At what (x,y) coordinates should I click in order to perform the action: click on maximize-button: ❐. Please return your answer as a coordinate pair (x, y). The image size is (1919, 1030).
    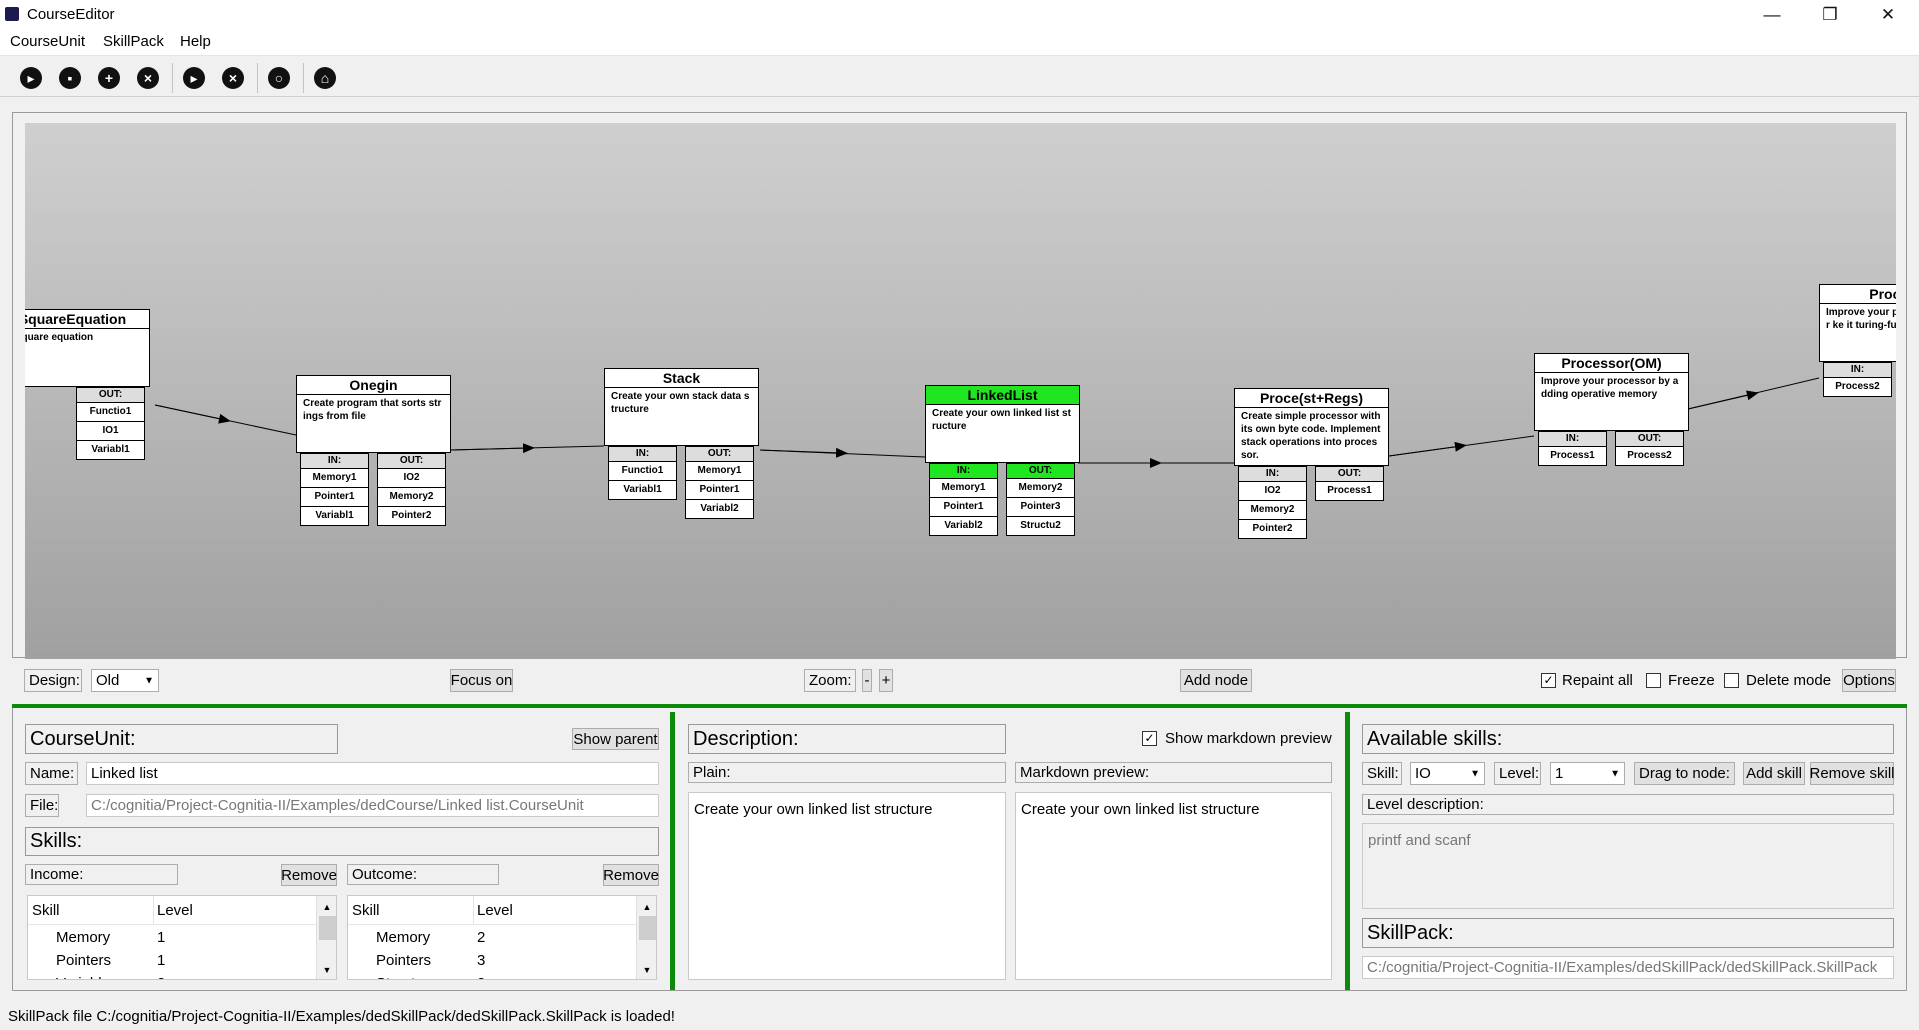
    Looking at the image, I should click on (1830, 14).